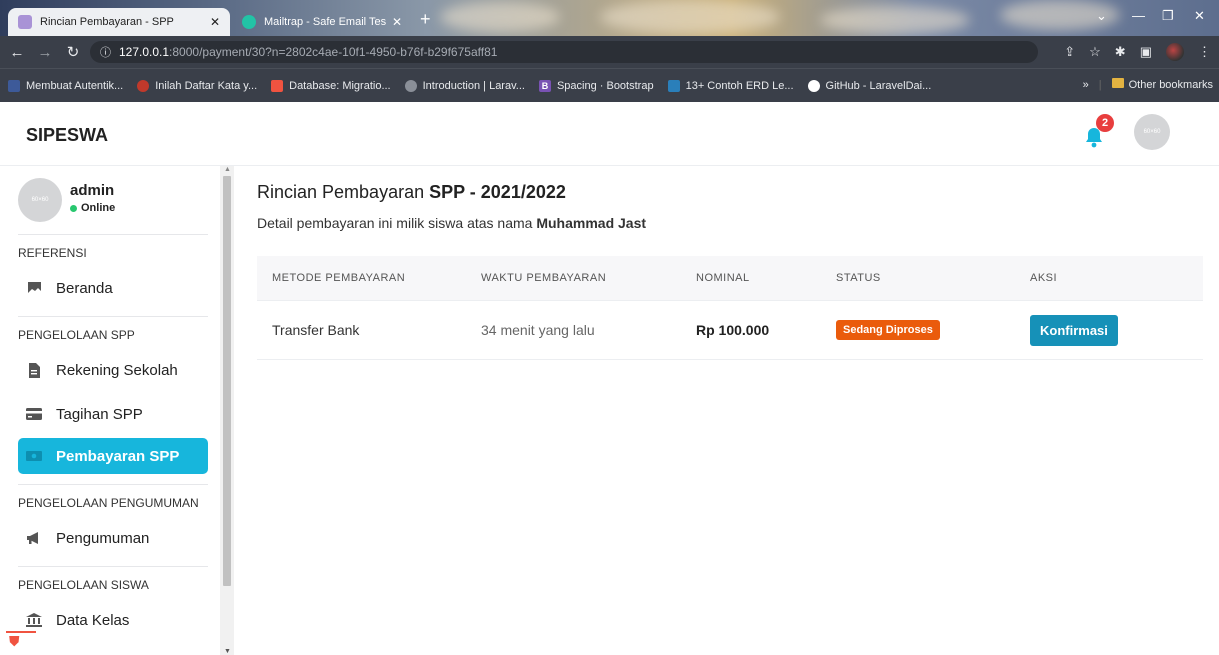 The image size is (1219, 655). Describe the element at coordinates (544, 85) in the screenshot. I see `bootstrap-favicon-icon: B` at that location.